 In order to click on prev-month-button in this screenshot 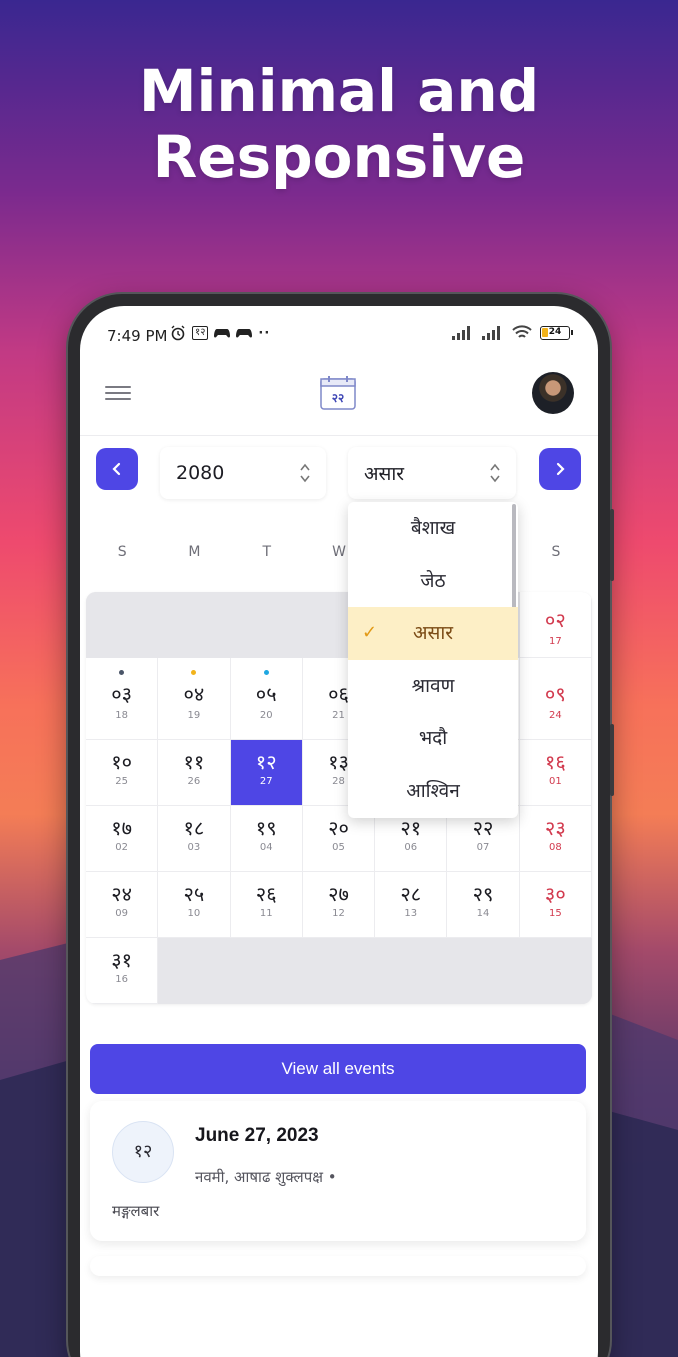, I will do `click(117, 469)`.